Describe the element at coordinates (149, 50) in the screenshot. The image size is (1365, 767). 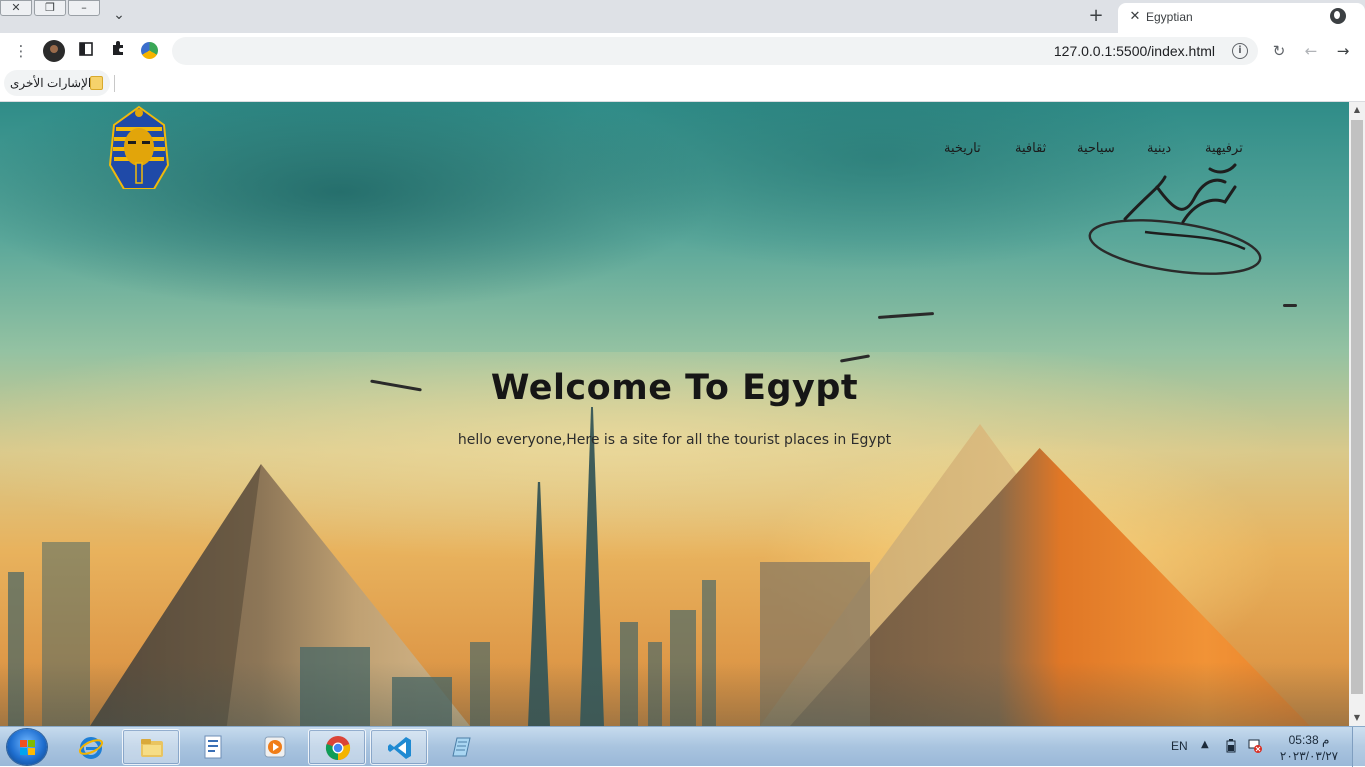
I see `extension-globe-icon` at that location.